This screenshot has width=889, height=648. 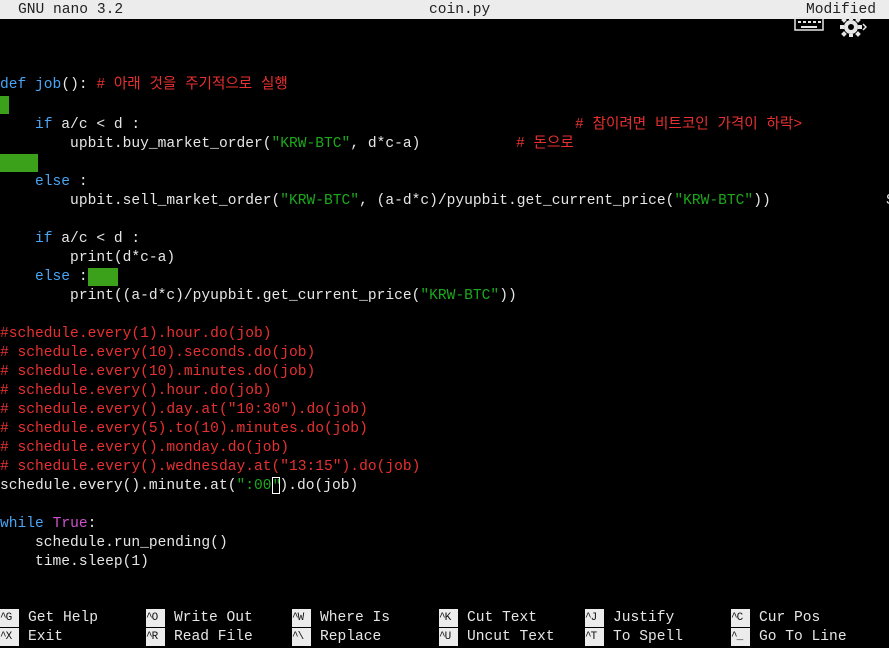 What do you see at coordinates (488, 618) in the screenshot?
I see `shortcut-cut-text: ^K Cut Text` at bounding box center [488, 618].